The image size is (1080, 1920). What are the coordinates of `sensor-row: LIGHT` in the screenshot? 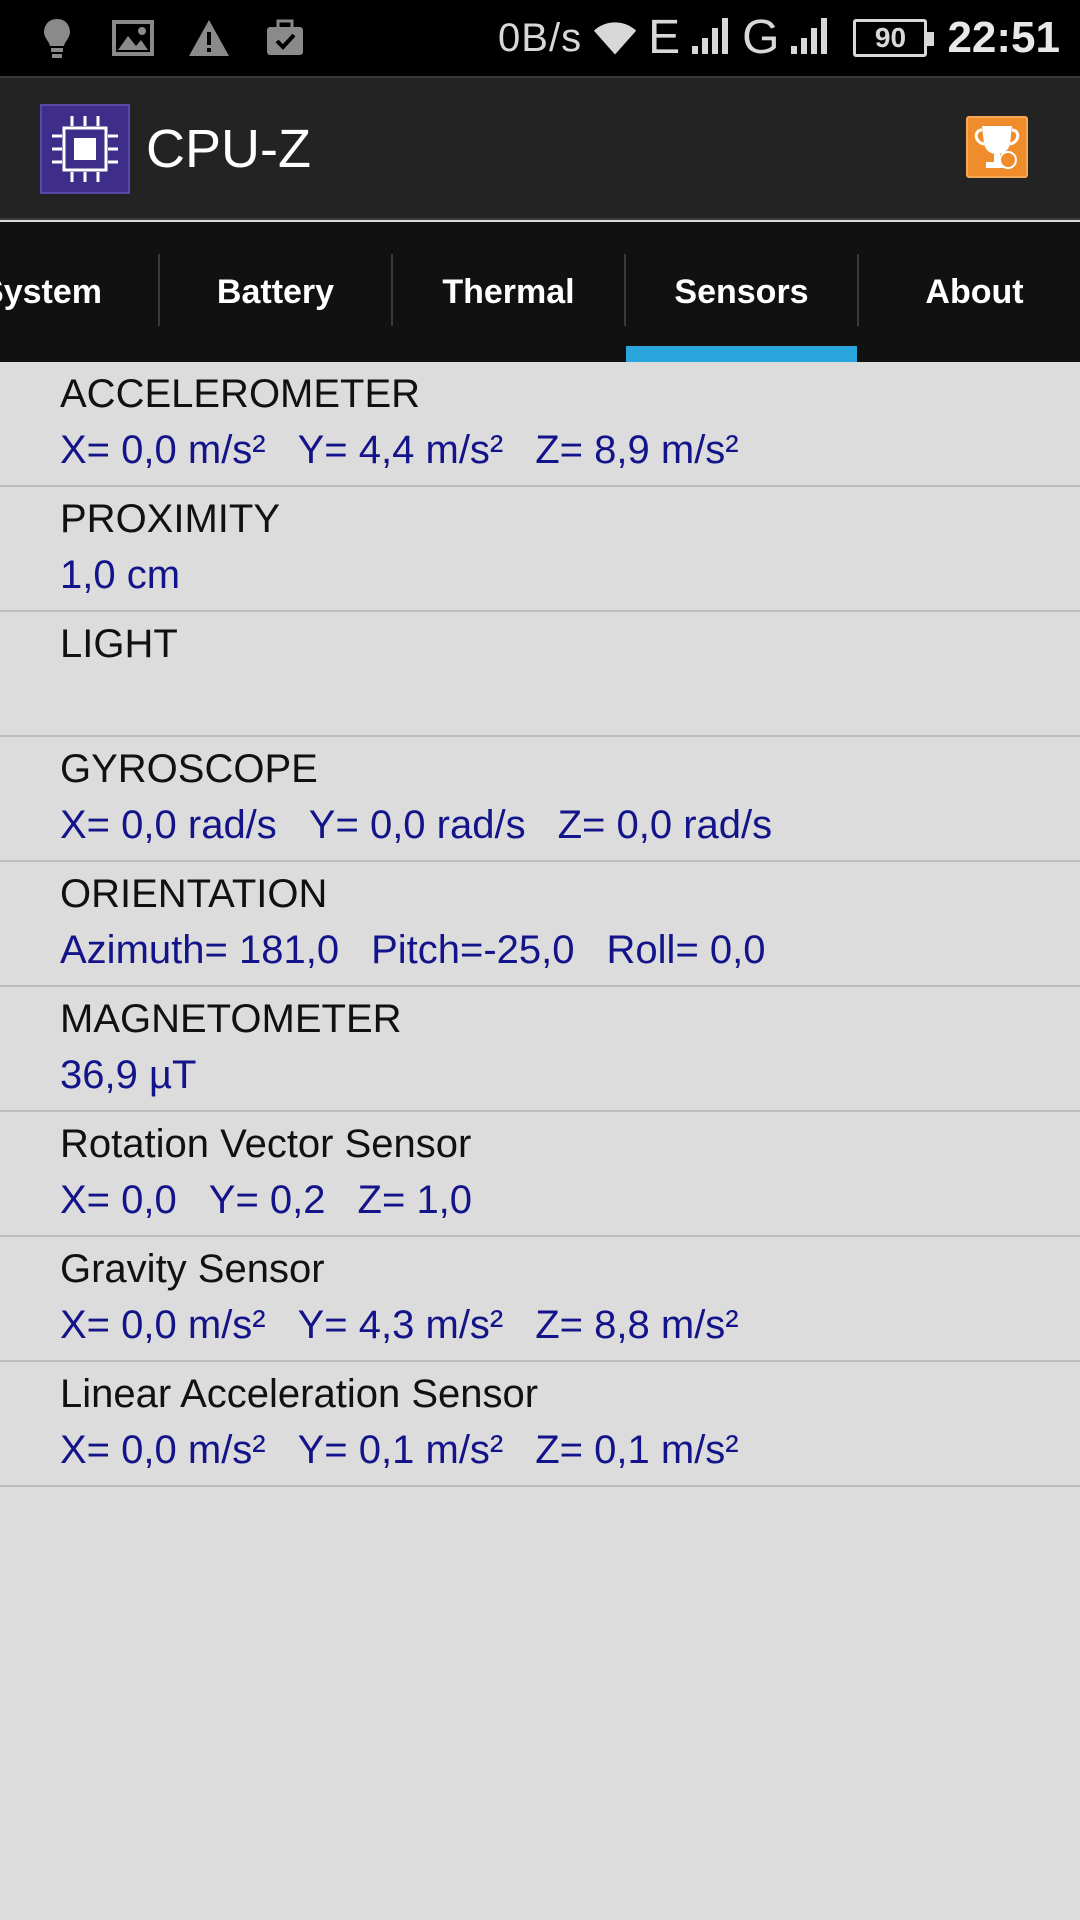 It's located at (540, 674).